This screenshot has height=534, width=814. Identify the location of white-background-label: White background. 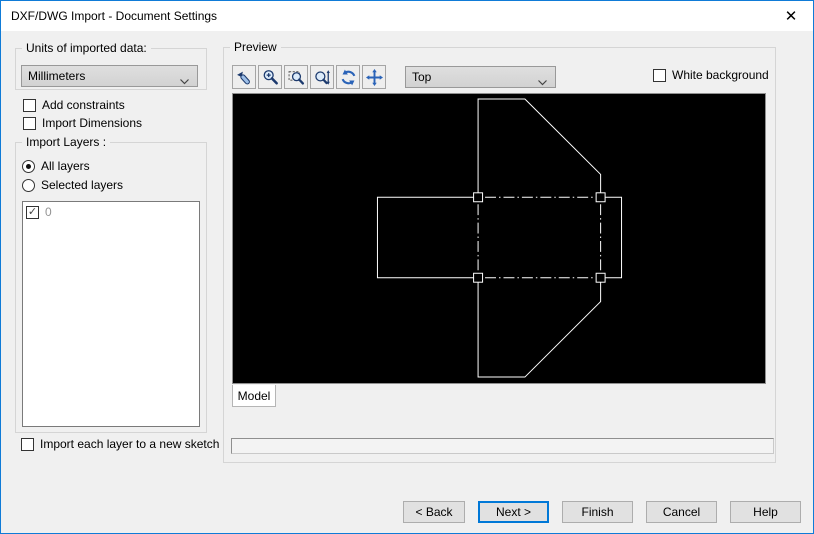
(720, 75).